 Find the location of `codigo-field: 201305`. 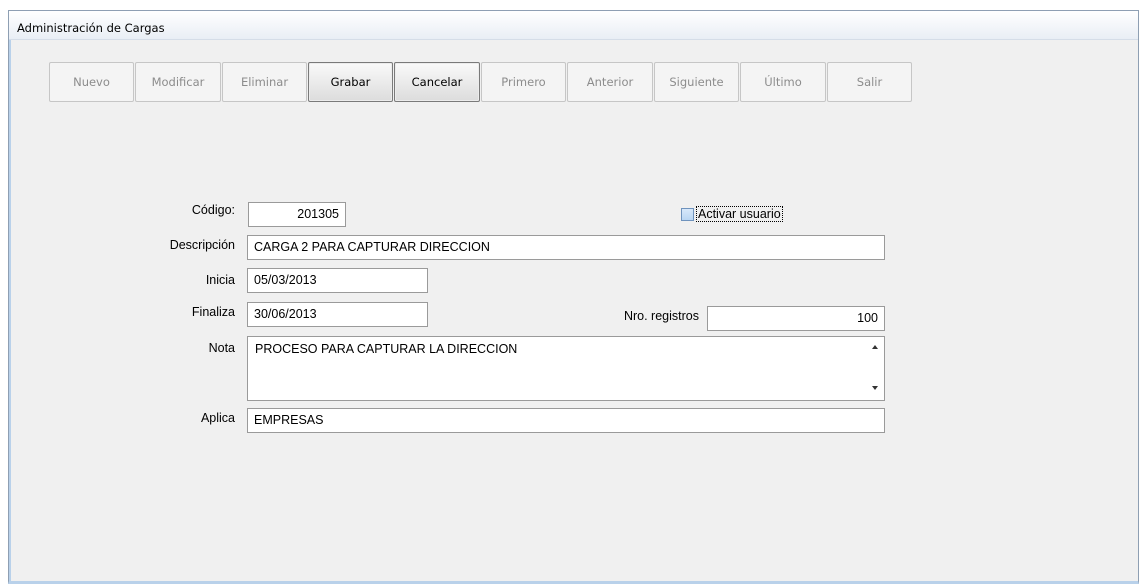

codigo-field: 201305 is located at coordinates (297, 214).